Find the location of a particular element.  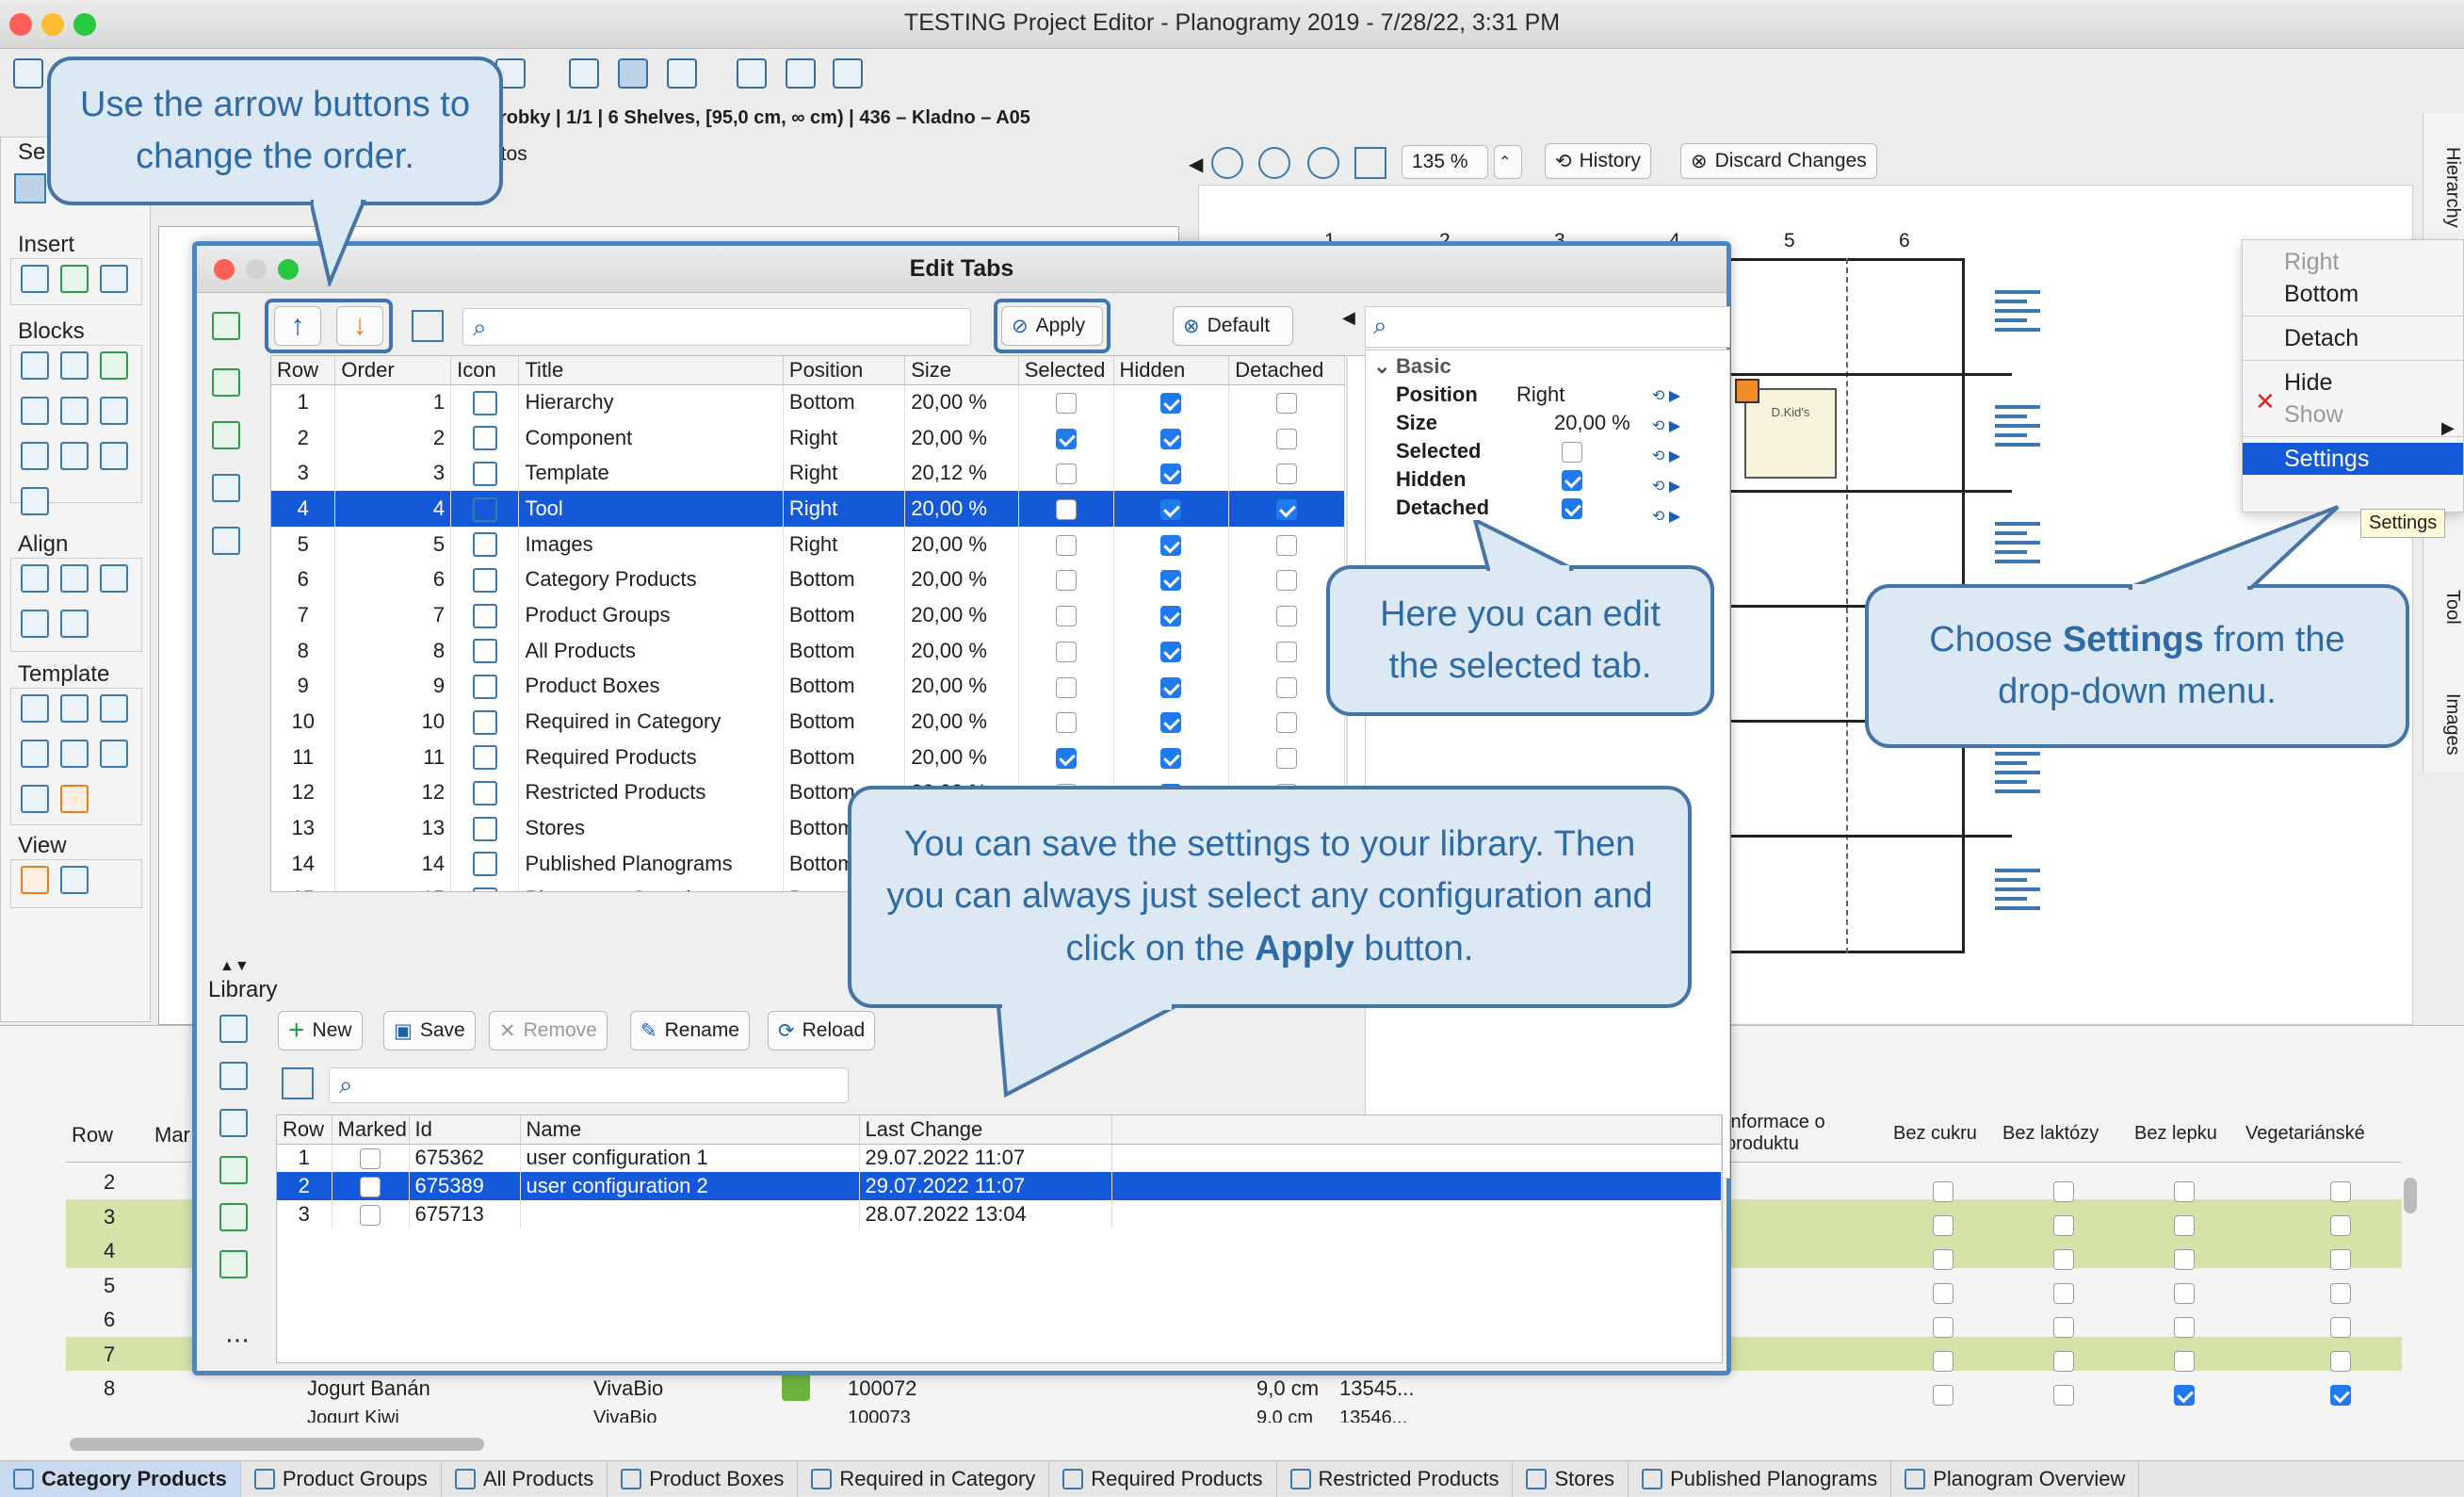

col-detached: Detached is located at coordinates (1286, 370).